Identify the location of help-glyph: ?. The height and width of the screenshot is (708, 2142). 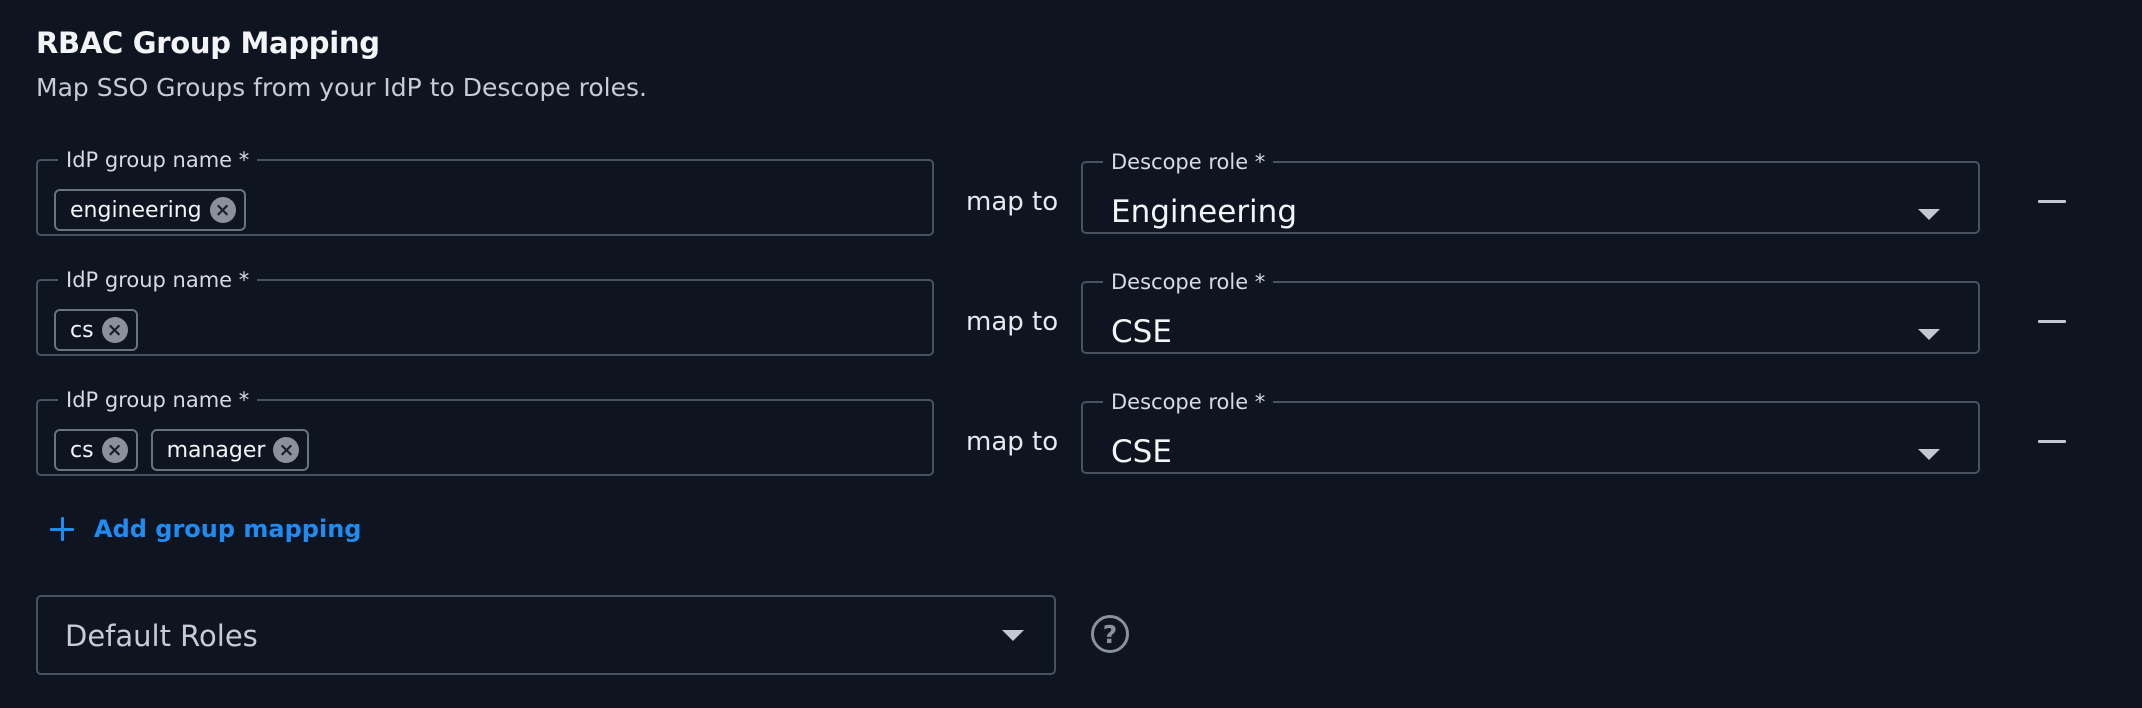
(1110, 634).